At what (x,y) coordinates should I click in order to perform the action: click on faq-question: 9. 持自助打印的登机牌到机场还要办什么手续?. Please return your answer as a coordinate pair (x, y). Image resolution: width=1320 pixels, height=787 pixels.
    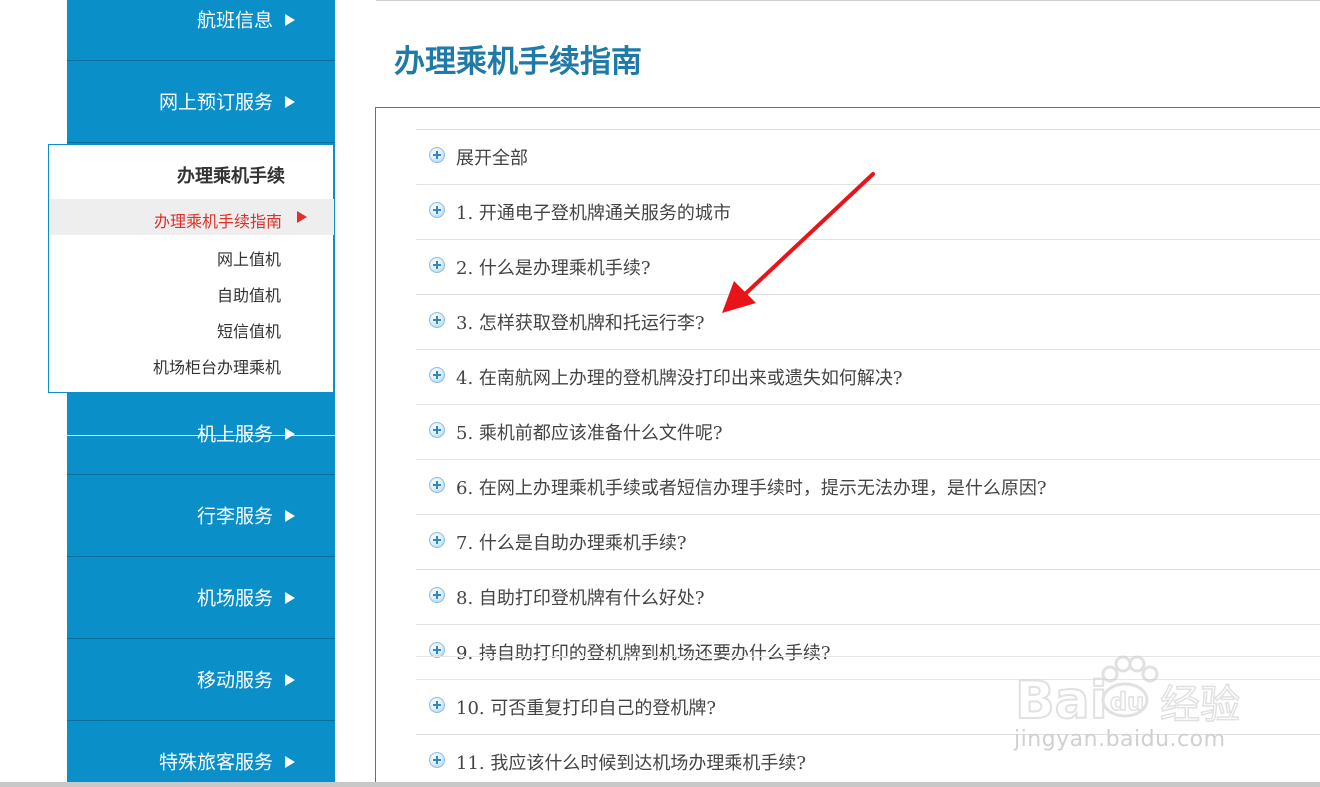
    Looking at the image, I should click on (643, 653).